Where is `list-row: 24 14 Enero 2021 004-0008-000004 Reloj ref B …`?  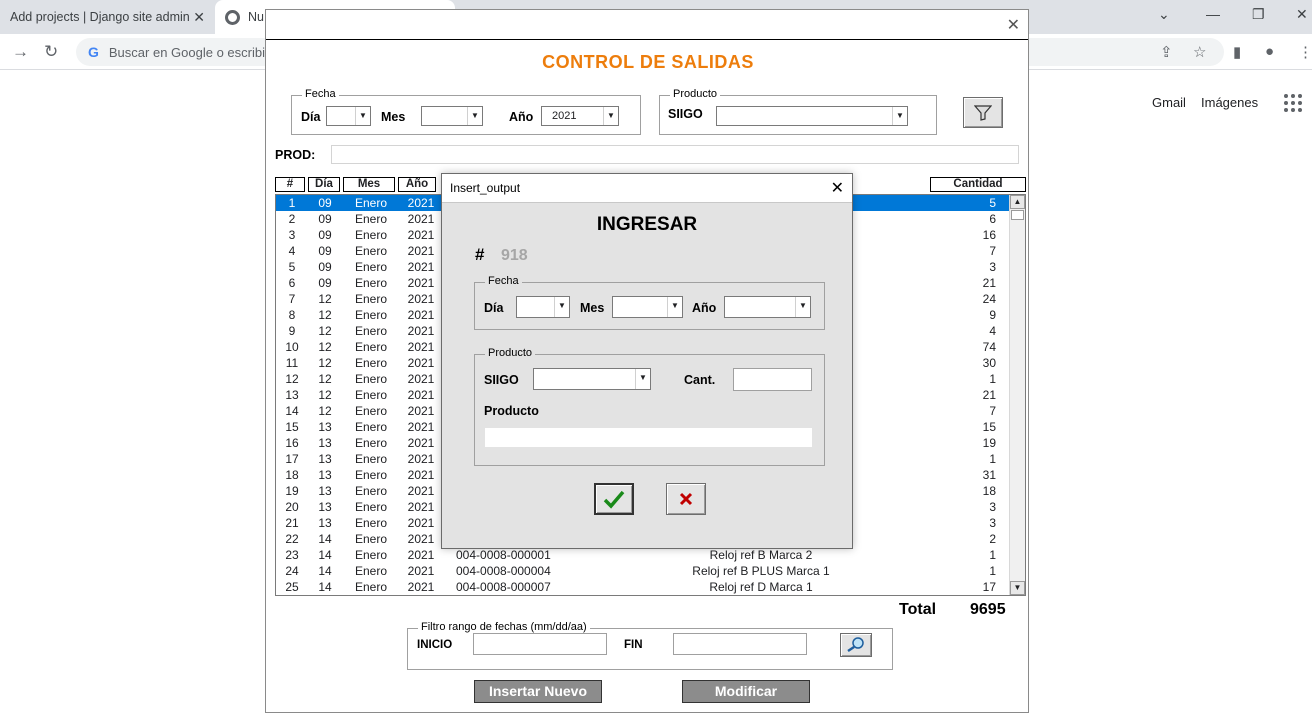
list-row: 24 14 Enero 2021 004-0008-000004 Reloj ref B … is located at coordinates (642, 571).